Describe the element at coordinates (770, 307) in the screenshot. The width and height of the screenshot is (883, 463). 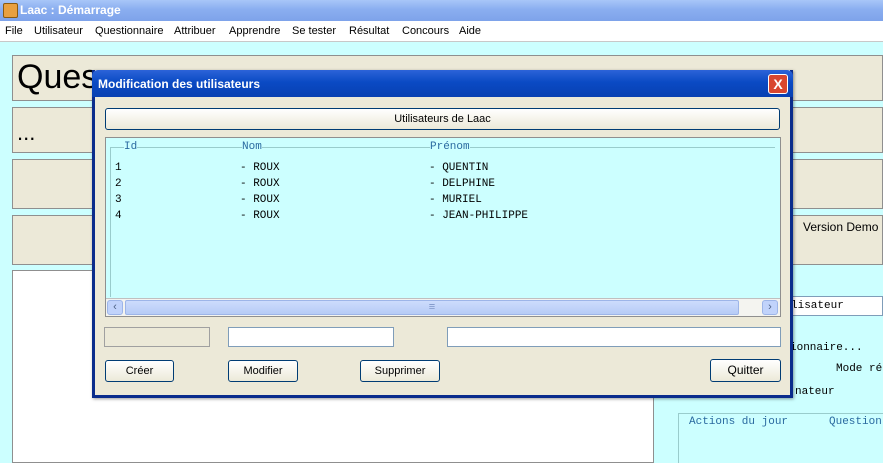
I see `scroll-right-icon: ›` at that location.